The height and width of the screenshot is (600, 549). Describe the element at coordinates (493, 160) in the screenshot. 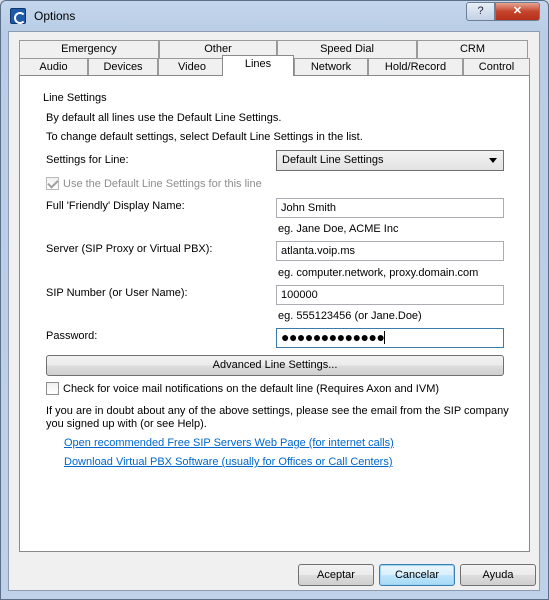

I see `chevron-down-icon` at that location.